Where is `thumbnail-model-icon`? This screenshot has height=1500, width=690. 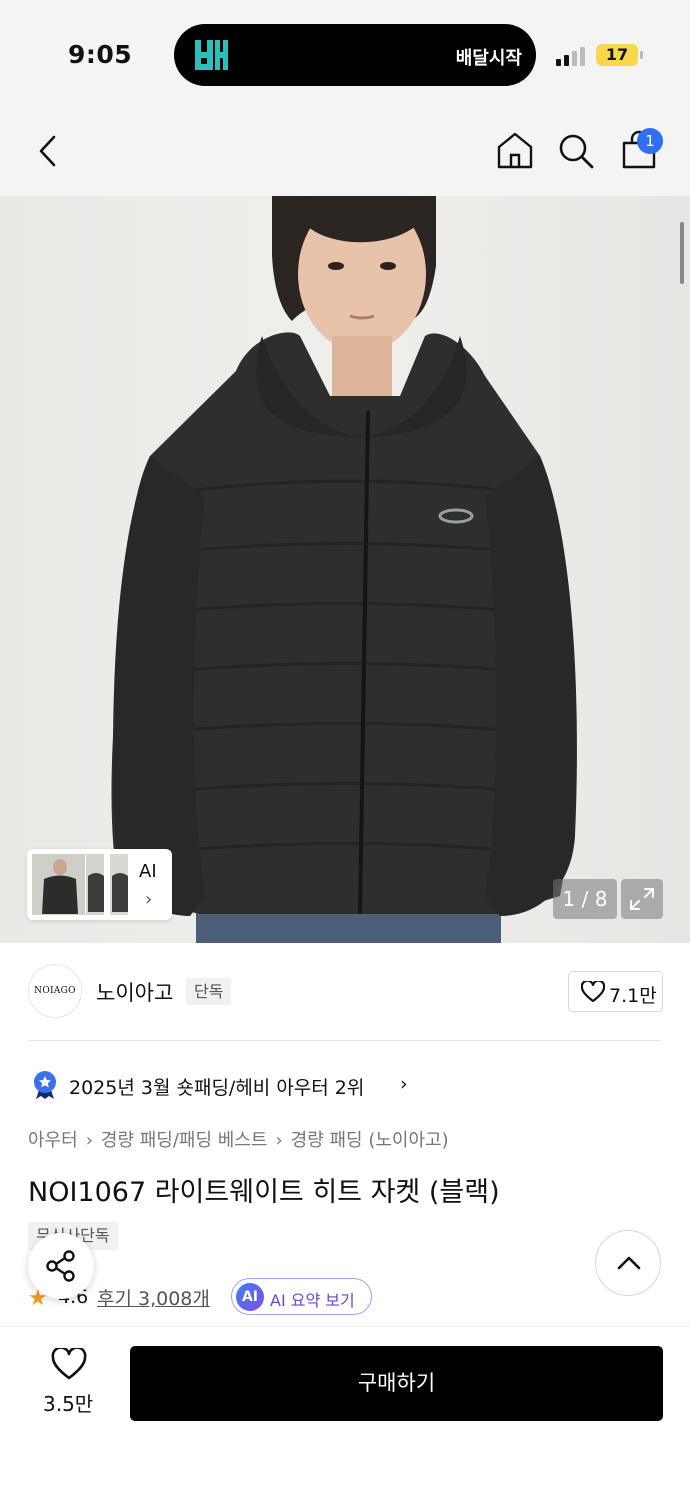 thumbnail-model-icon is located at coordinates (60, 886).